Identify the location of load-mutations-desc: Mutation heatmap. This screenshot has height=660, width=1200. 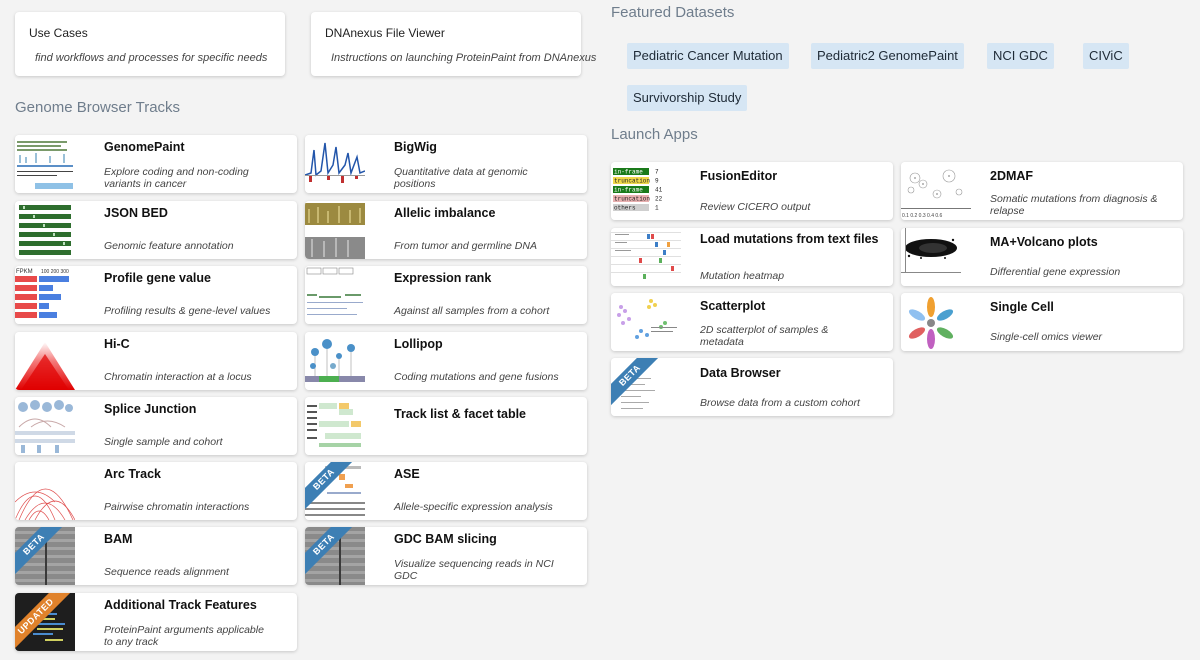
(742, 276).